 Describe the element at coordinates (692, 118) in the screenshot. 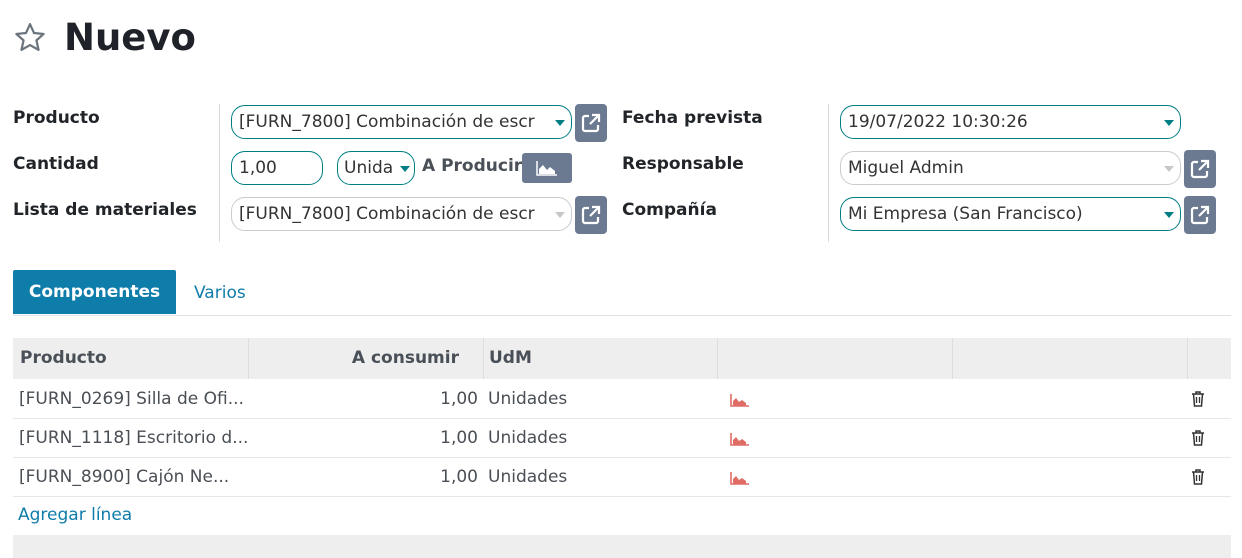

I see `date-label: Fecha prevista` at that location.